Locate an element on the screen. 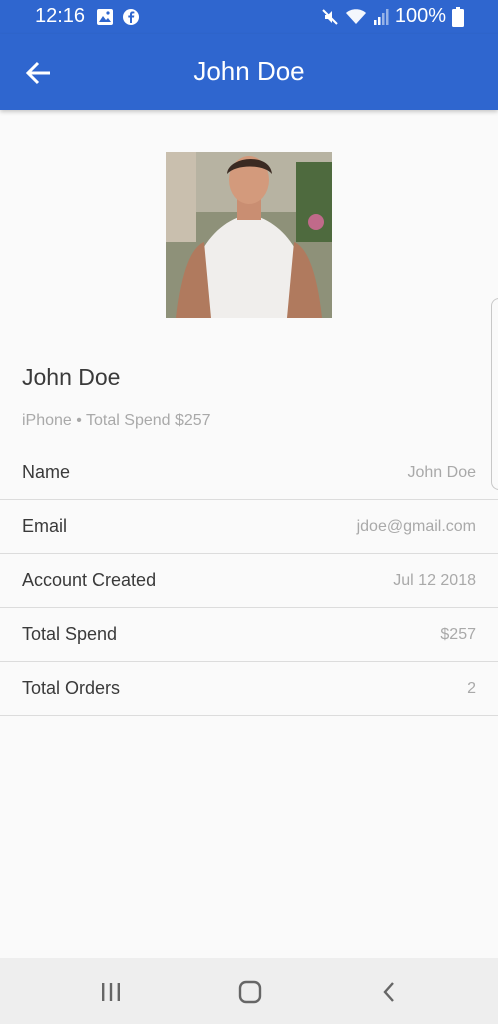  detail-row-total-orders: Total Orders 2 is located at coordinates (249, 689).